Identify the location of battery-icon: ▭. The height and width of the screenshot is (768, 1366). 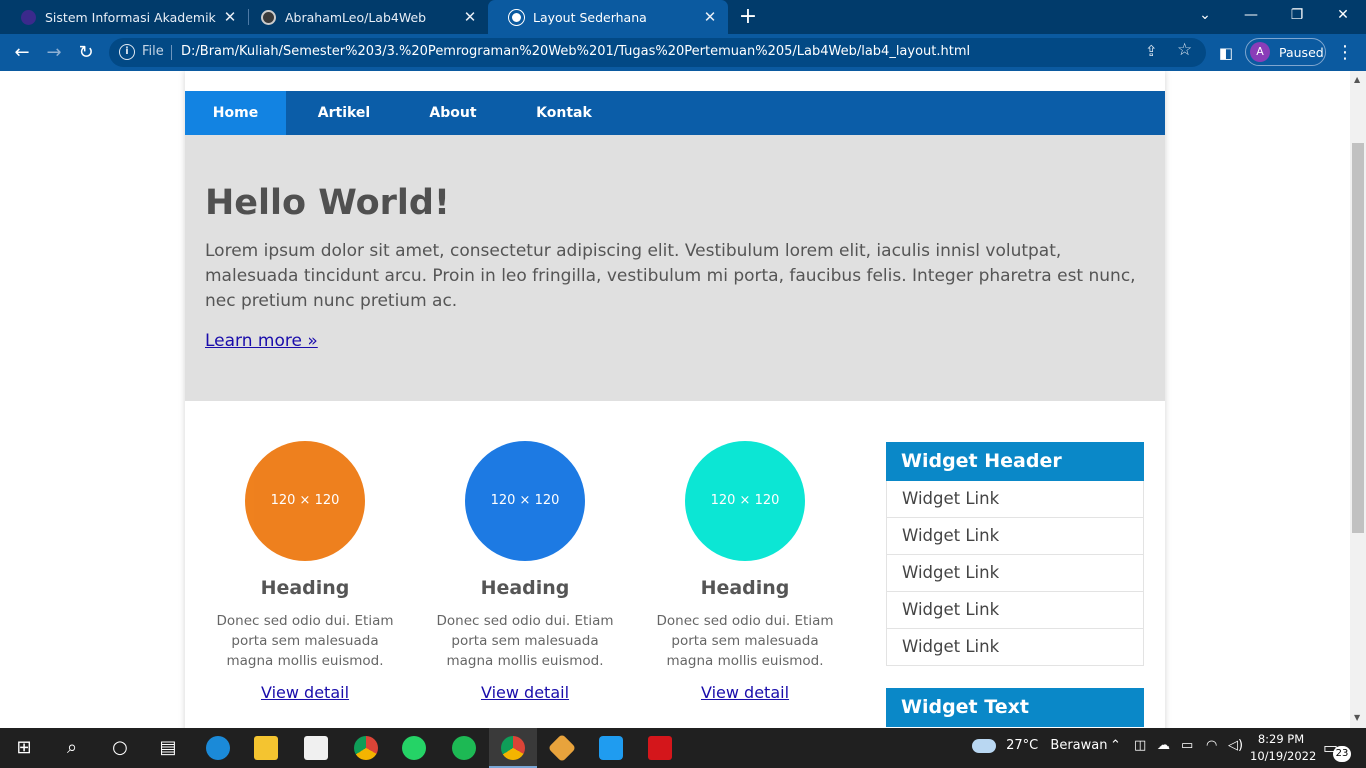
(1187, 745).